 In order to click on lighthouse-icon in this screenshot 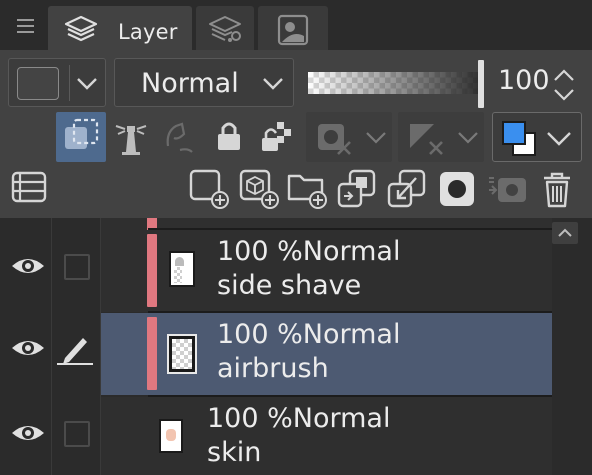, I will do `click(131, 140)`.